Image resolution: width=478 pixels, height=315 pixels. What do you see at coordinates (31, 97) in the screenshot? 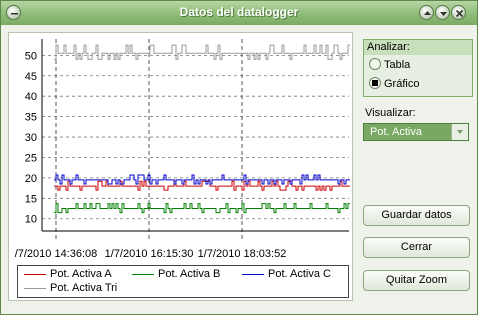
I see `y-tick-label: 40` at bounding box center [31, 97].